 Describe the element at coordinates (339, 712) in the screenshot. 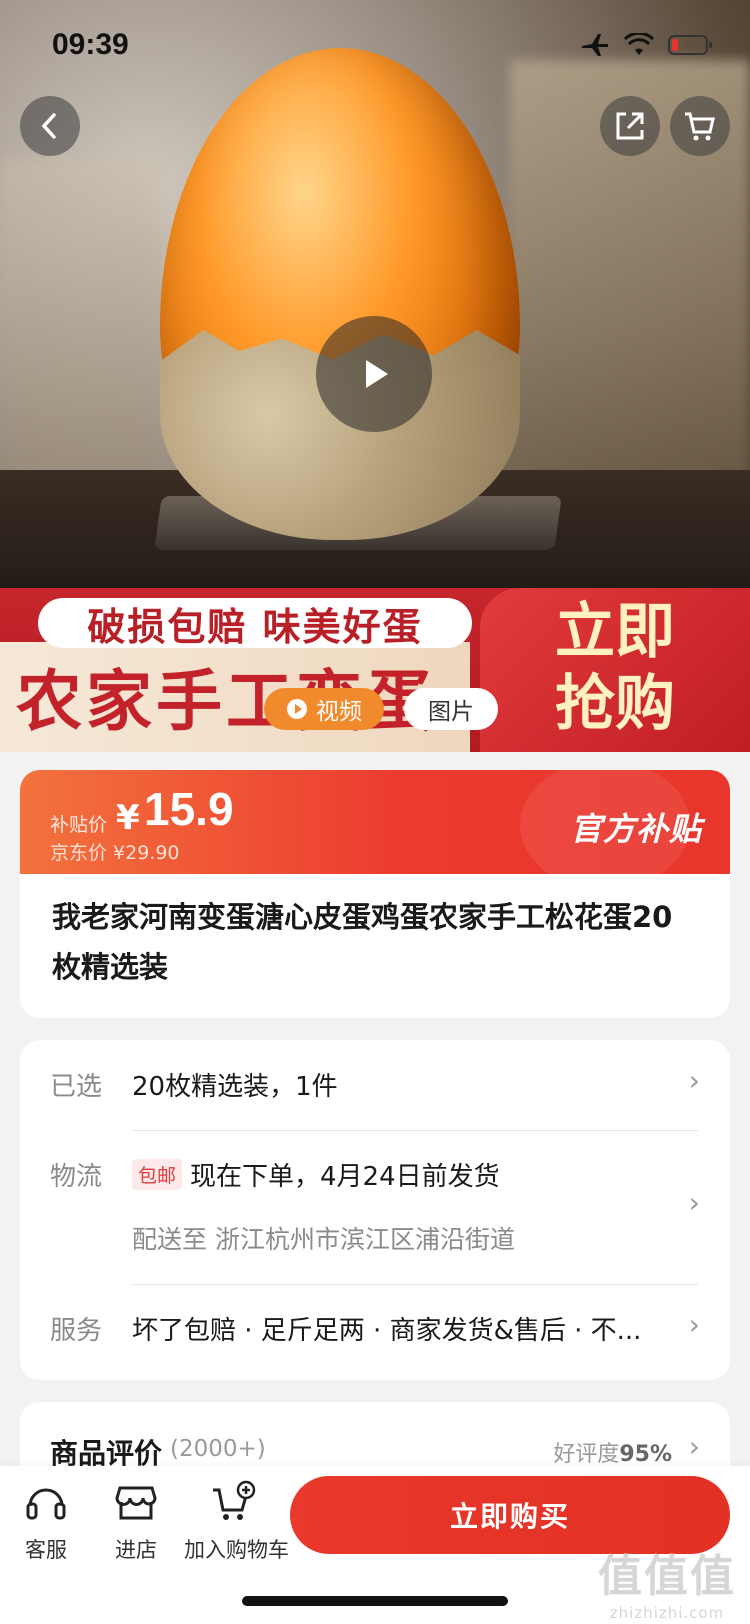

I see `tab-video-label: 视频` at that location.